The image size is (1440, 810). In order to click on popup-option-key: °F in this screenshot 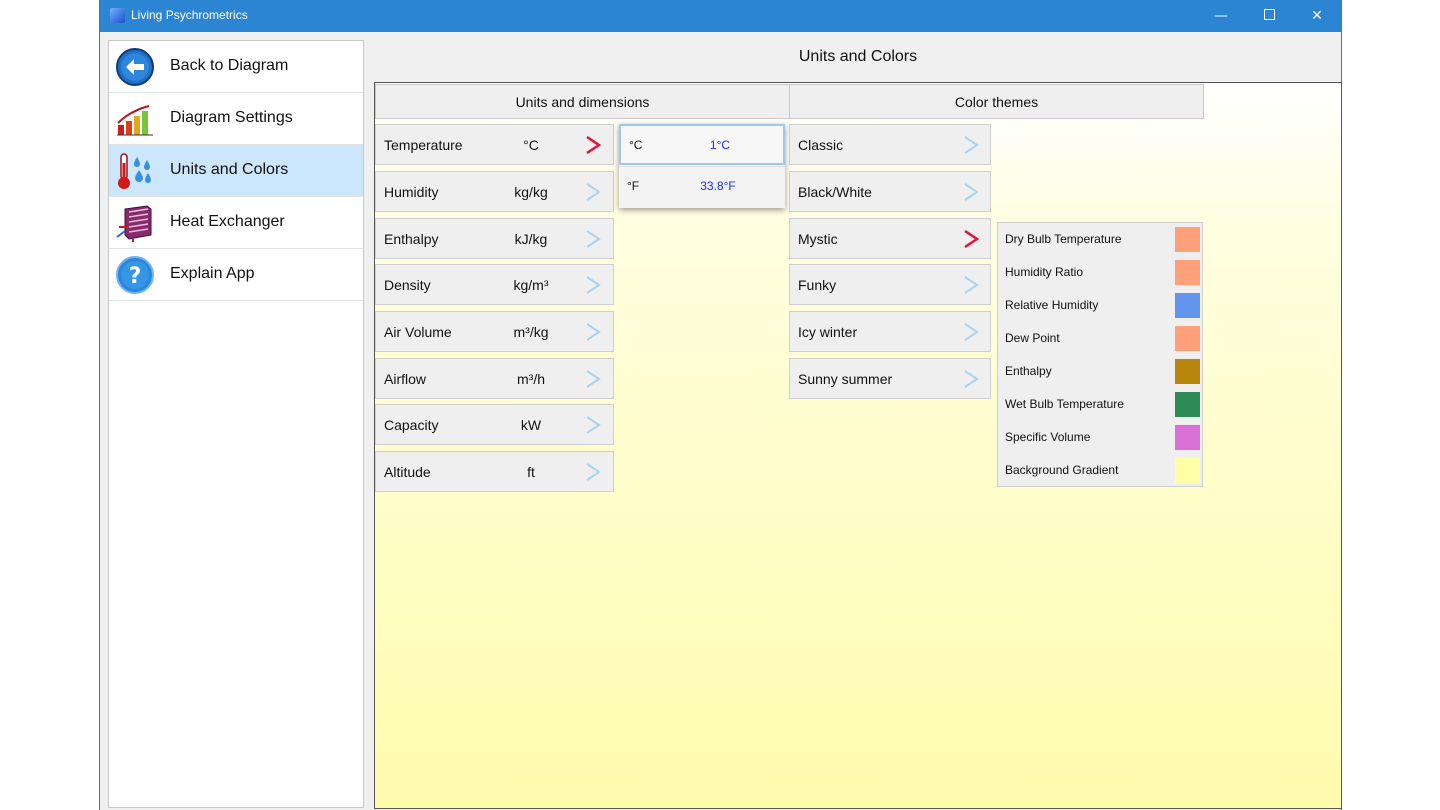, I will do `click(633, 186)`.